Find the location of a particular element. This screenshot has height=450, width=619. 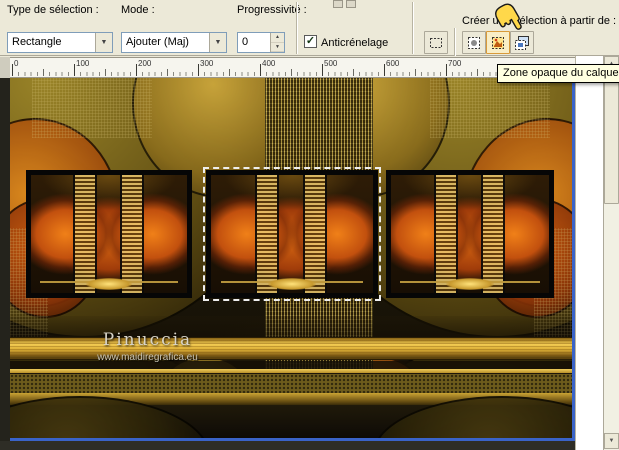

mode-dropdown: Ajouter (Maj) ▼ is located at coordinates (174, 42).